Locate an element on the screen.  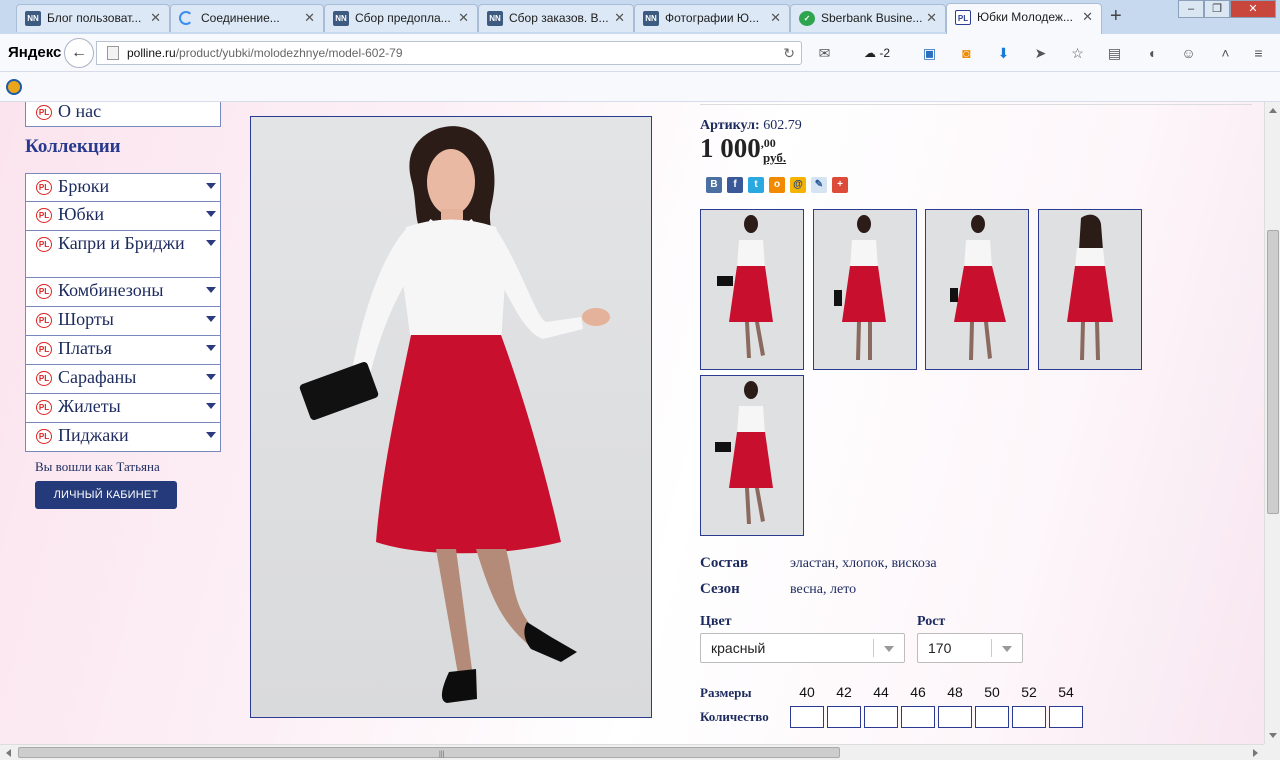
browser-tab: NN Сбор заказов. В... ✕ is located at coordinates (556, 18).